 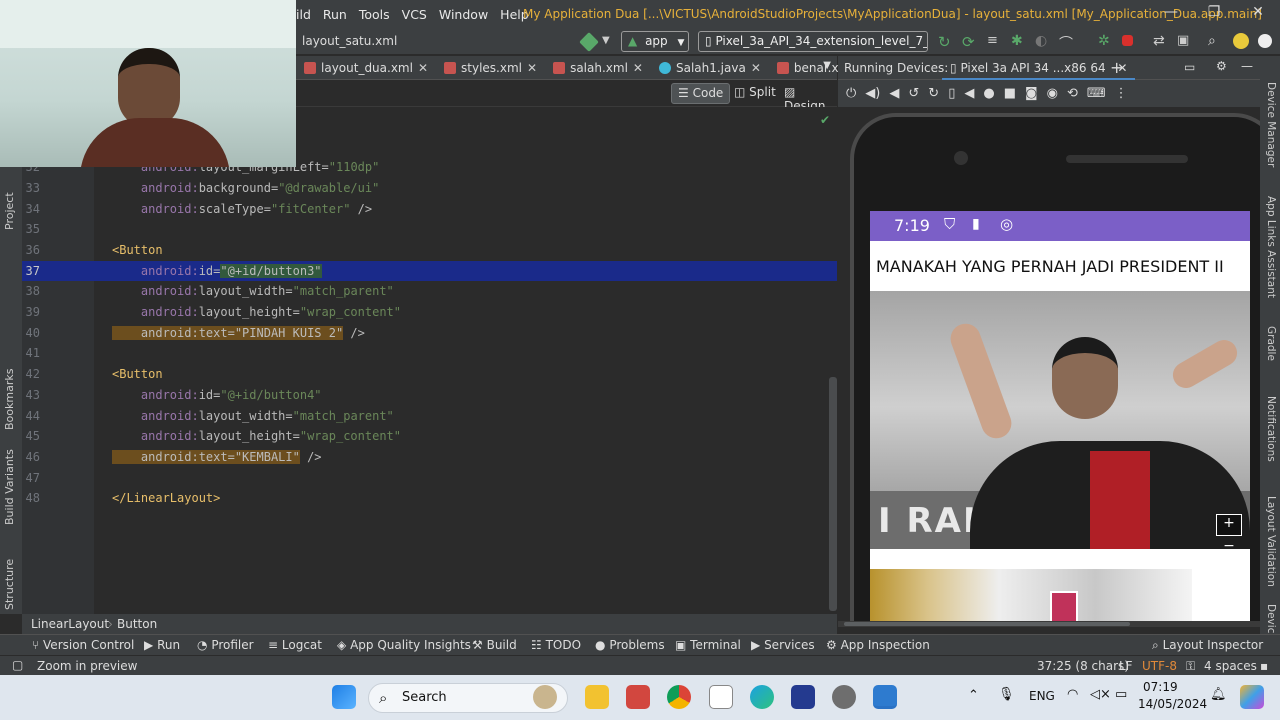 What do you see at coordinates (933, 93) in the screenshot?
I see `rotate-right-icon: ↻` at bounding box center [933, 93].